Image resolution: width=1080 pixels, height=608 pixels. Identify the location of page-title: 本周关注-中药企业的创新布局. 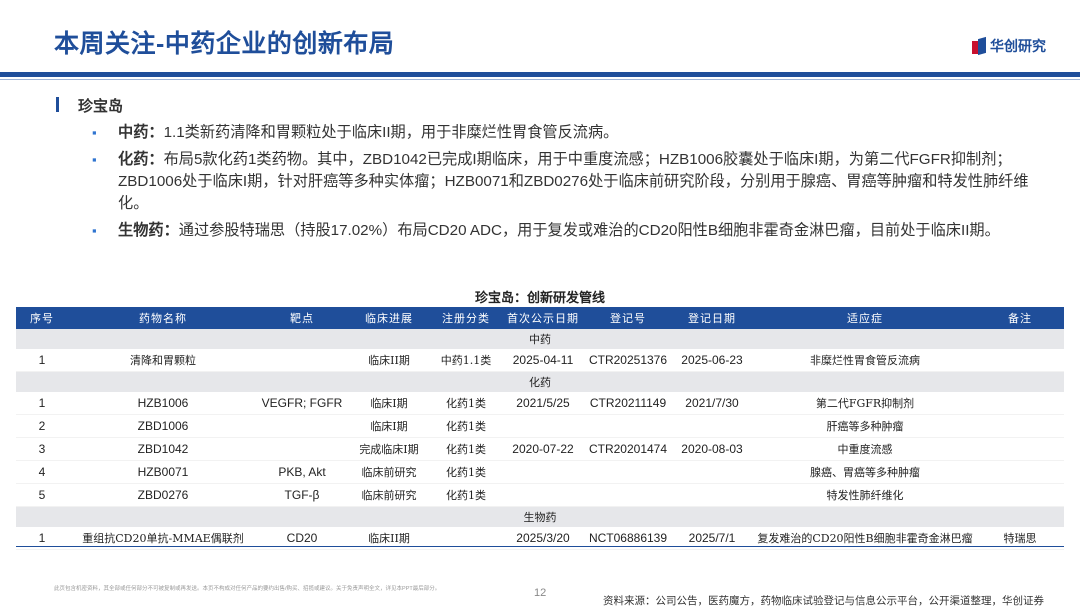
(224, 44).